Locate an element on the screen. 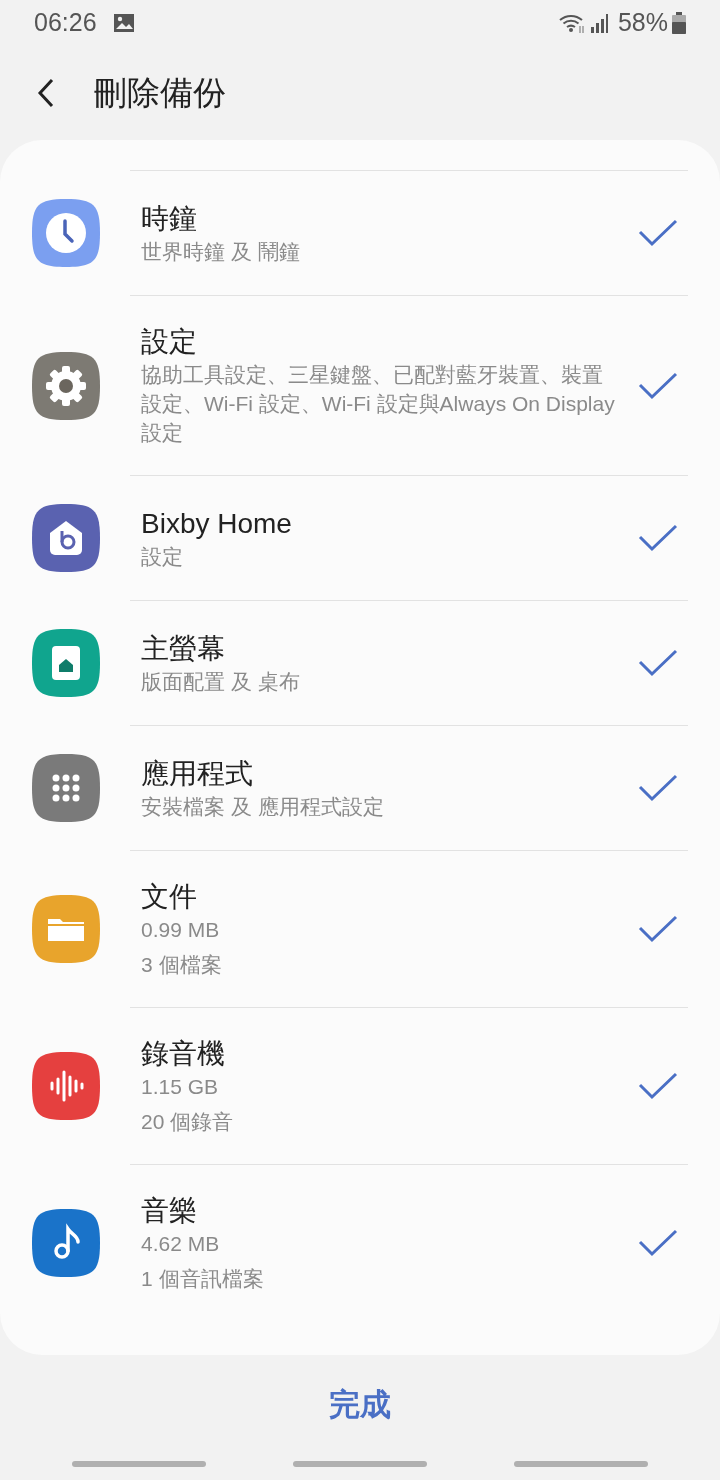  clock-time: 06:26 is located at coordinates (65, 22).